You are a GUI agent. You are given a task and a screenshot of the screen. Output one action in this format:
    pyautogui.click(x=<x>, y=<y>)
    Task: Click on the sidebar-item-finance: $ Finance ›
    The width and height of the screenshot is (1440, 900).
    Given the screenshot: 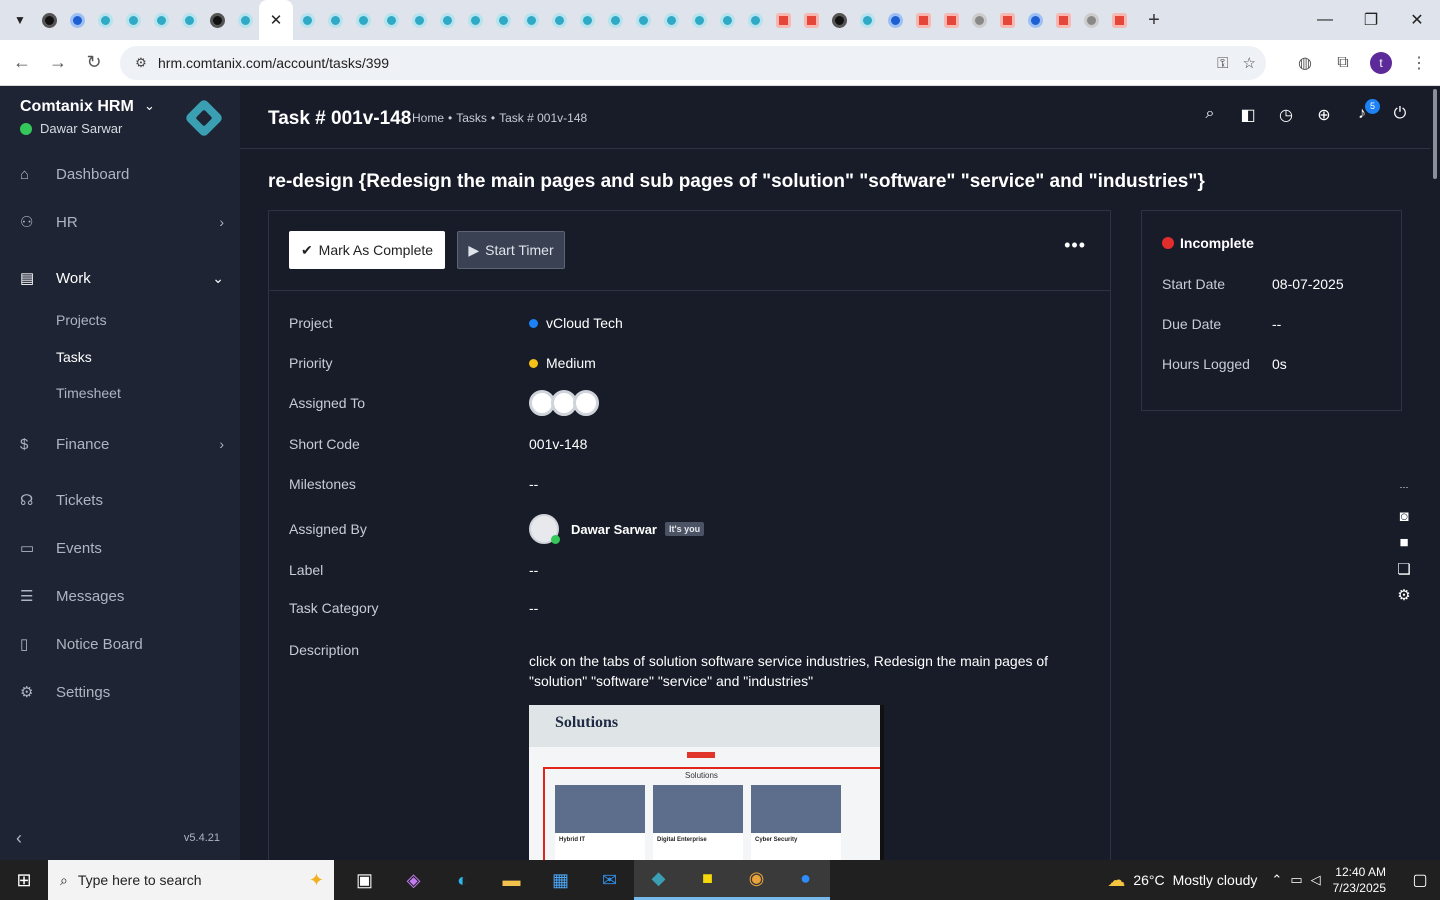 What is the action you would take?
    pyautogui.click(x=120, y=444)
    